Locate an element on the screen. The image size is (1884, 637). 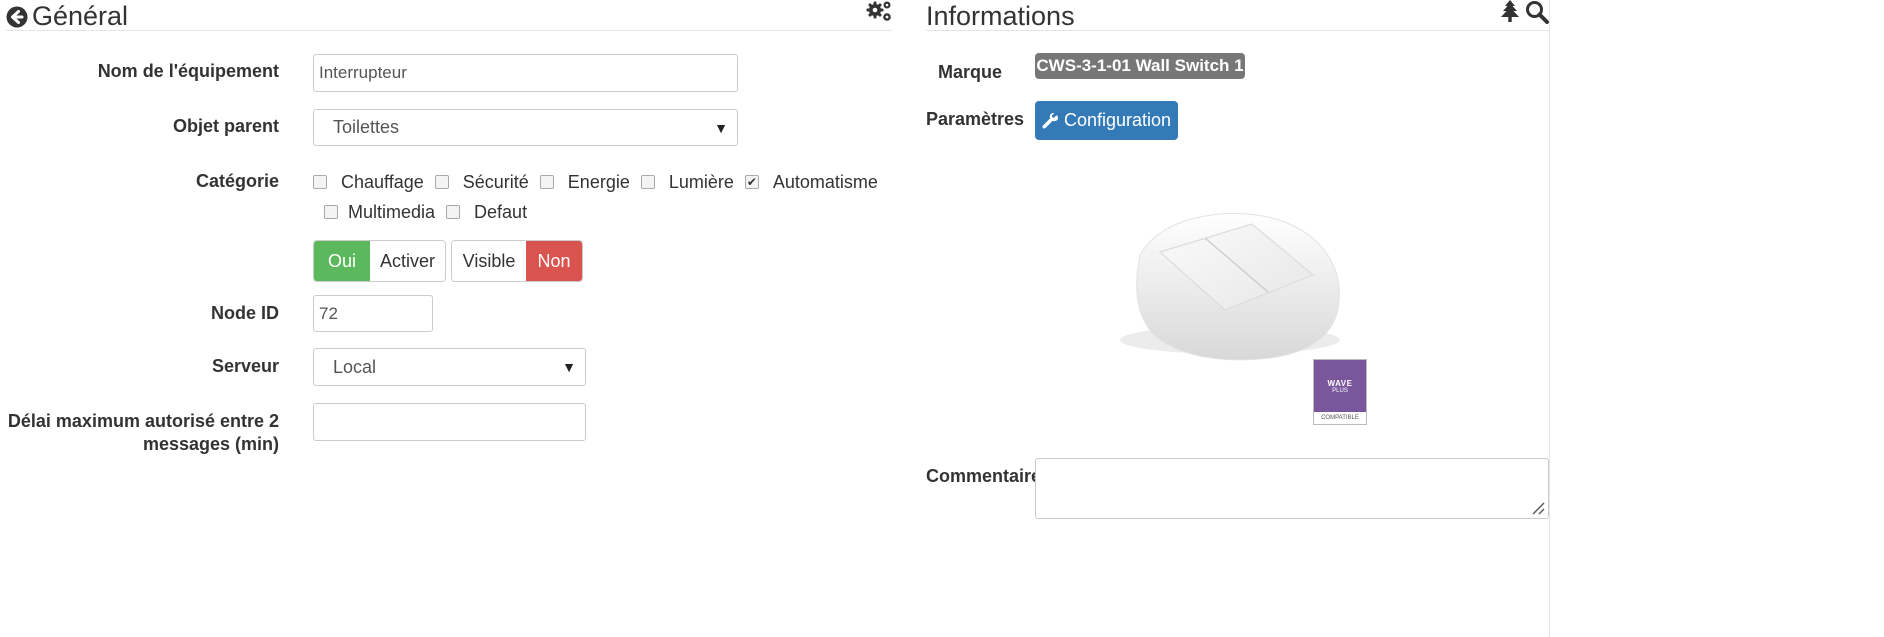
checkbox-lumiere is located at coordinates (647, 182).